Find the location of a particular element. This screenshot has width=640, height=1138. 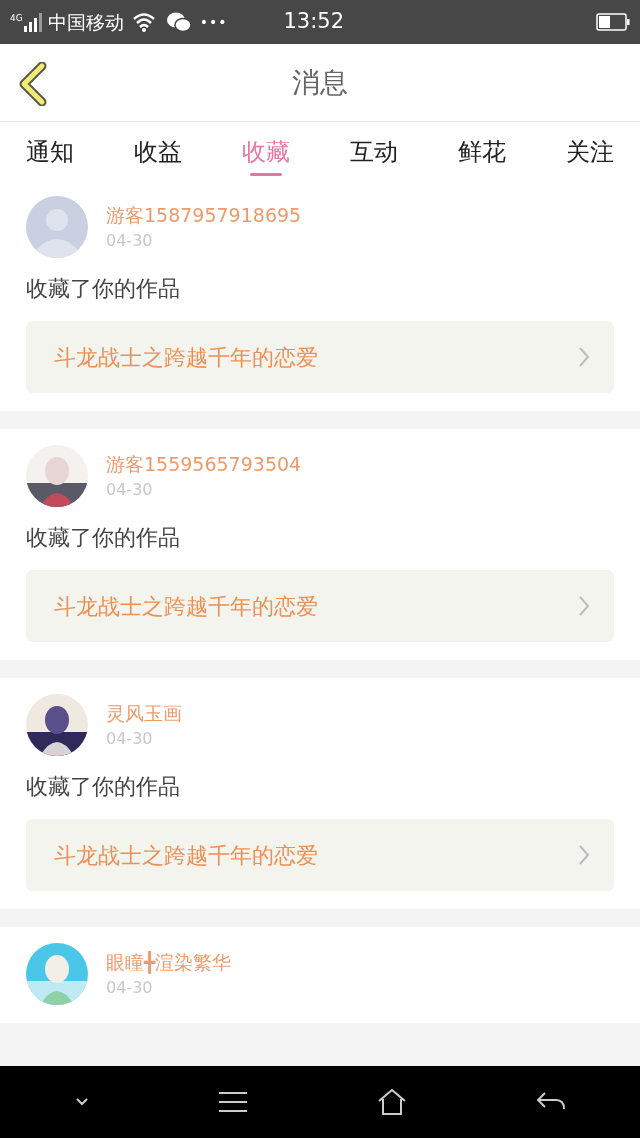

chevron-down-icon is located at coordinates (81, 1102).